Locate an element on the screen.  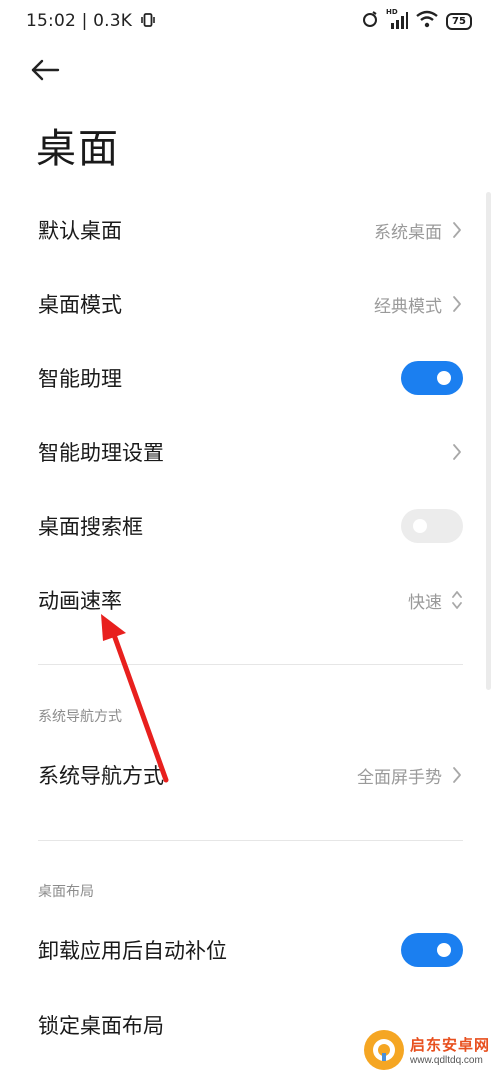
setting-row-system-navigation: 系统导航方式 全面屏手势 is located at coordinates (250, 775).